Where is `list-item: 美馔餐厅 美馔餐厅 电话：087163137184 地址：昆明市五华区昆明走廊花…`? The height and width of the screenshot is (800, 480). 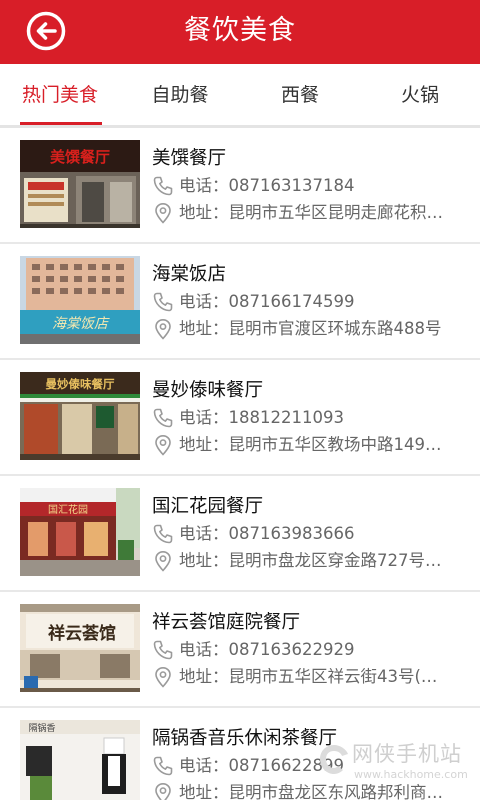
list-item: 美馔餐厅 美馔餐厅 电话：087163137184 地址：昆明市五华区昆明走廊花… is located at coordinates (240, 186).